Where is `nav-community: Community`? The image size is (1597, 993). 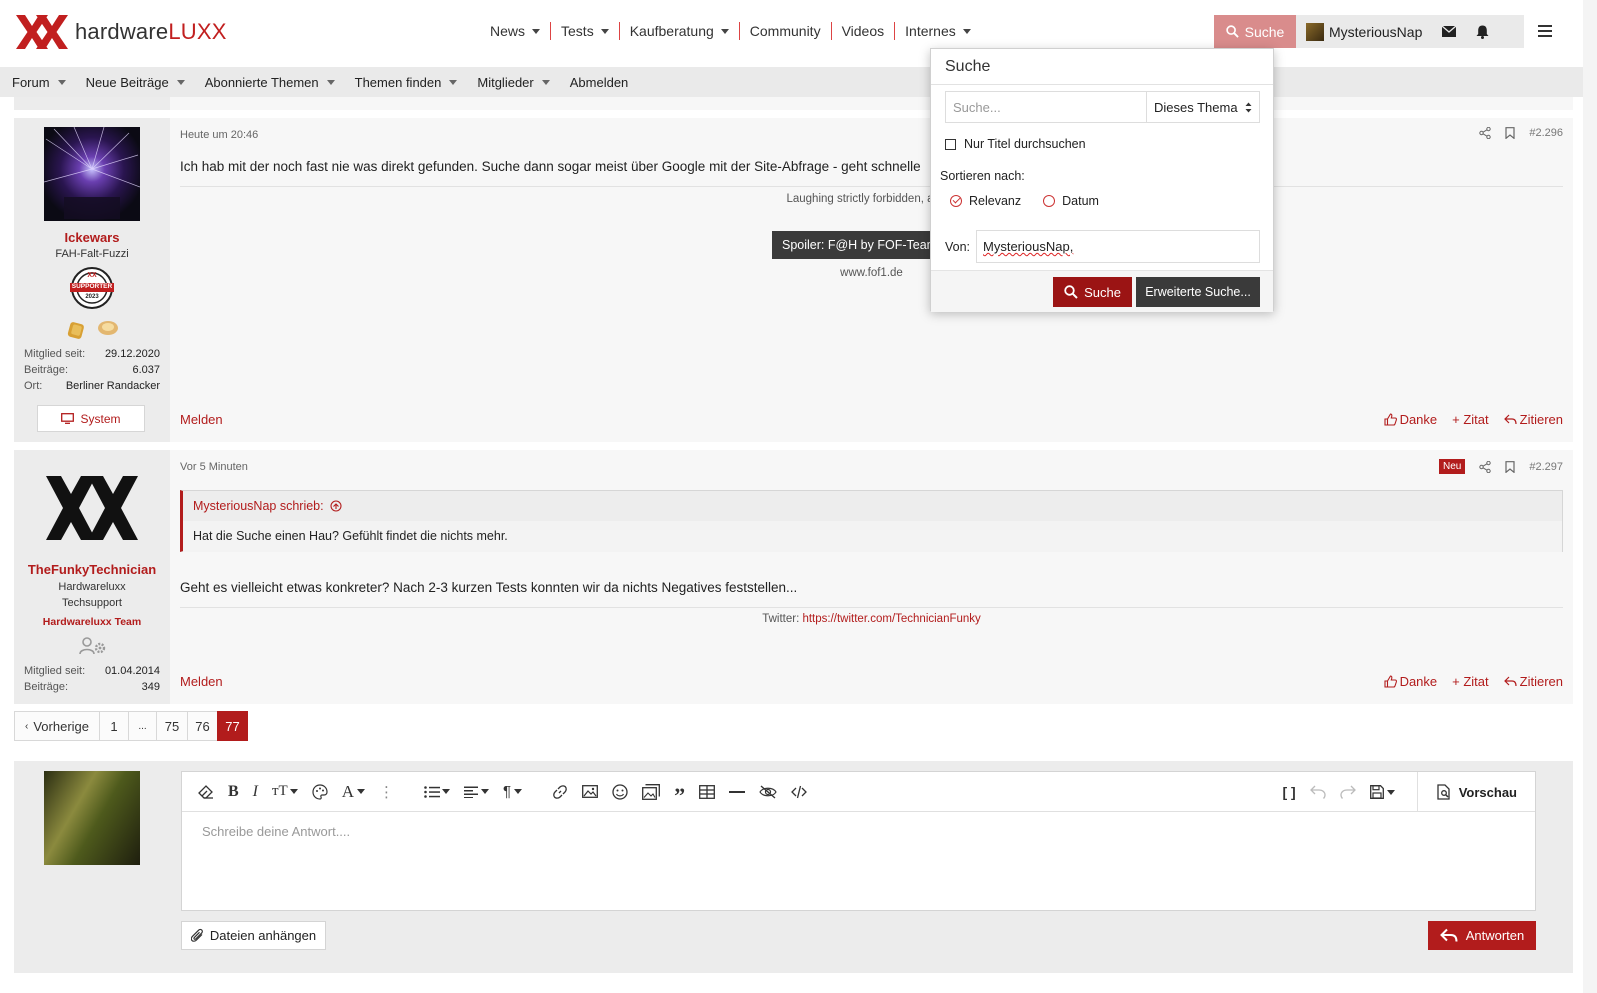 nav-community: Community is located at coordinates (785, 31).